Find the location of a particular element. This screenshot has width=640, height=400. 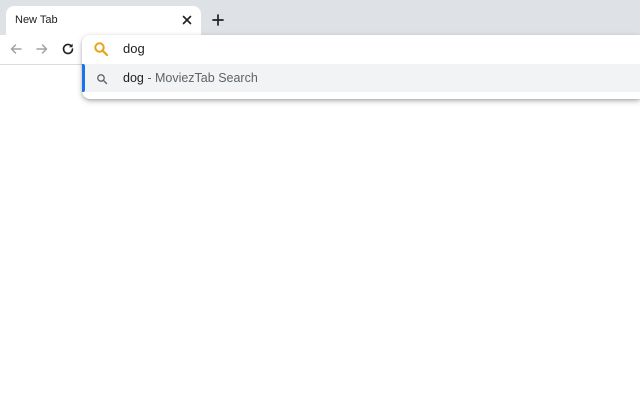

tab-strip: New Tab is located at coordinates (320, 17).